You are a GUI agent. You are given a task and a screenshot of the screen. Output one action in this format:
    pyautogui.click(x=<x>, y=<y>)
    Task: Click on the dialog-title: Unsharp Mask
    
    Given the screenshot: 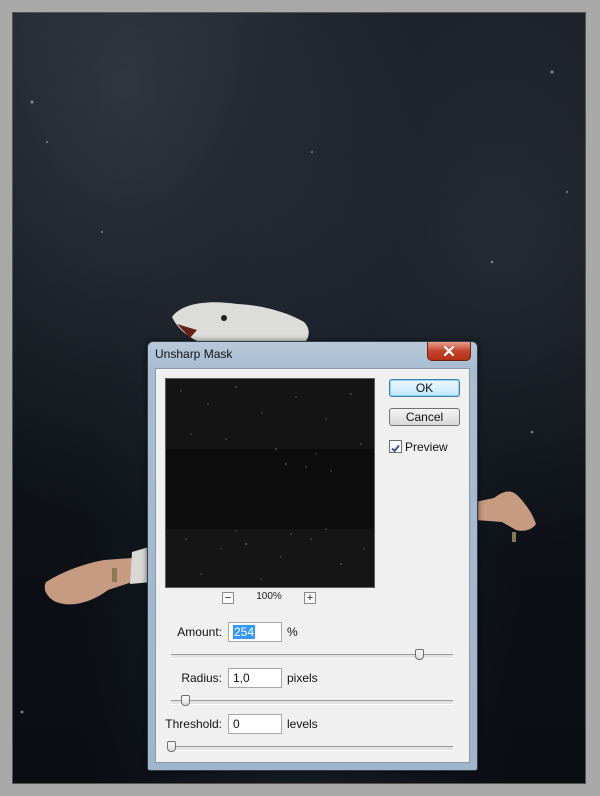 What is the action you would take?
    pyautogui.click(x=194, y=354)
    